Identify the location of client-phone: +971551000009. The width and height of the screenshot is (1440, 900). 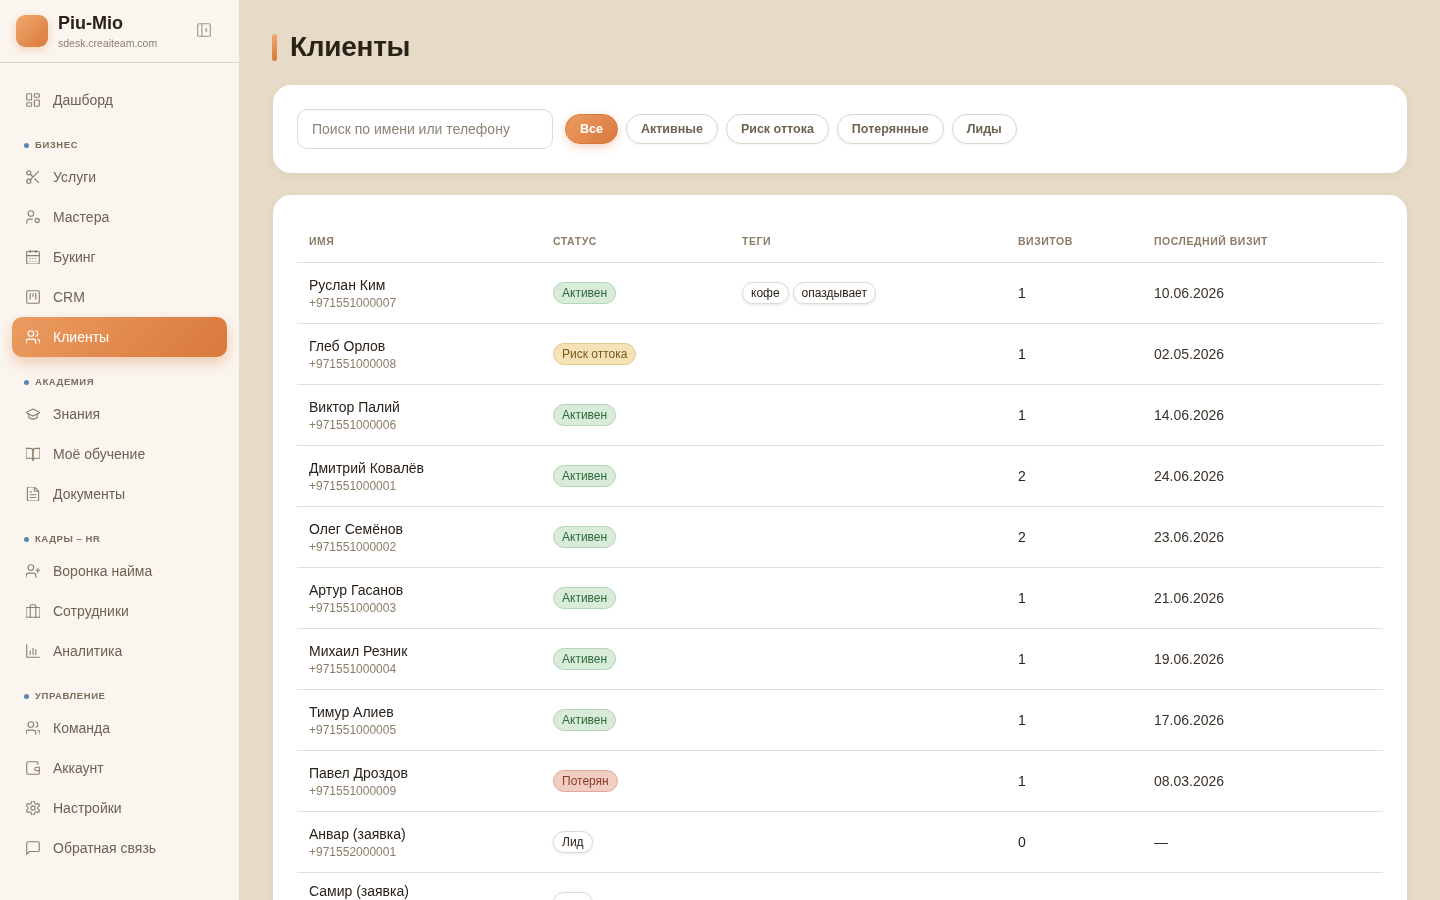
(353, 790).